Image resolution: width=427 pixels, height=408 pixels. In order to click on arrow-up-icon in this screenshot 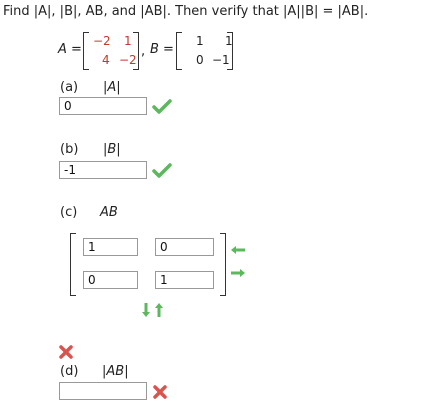, I will do `click(159, 310)`.